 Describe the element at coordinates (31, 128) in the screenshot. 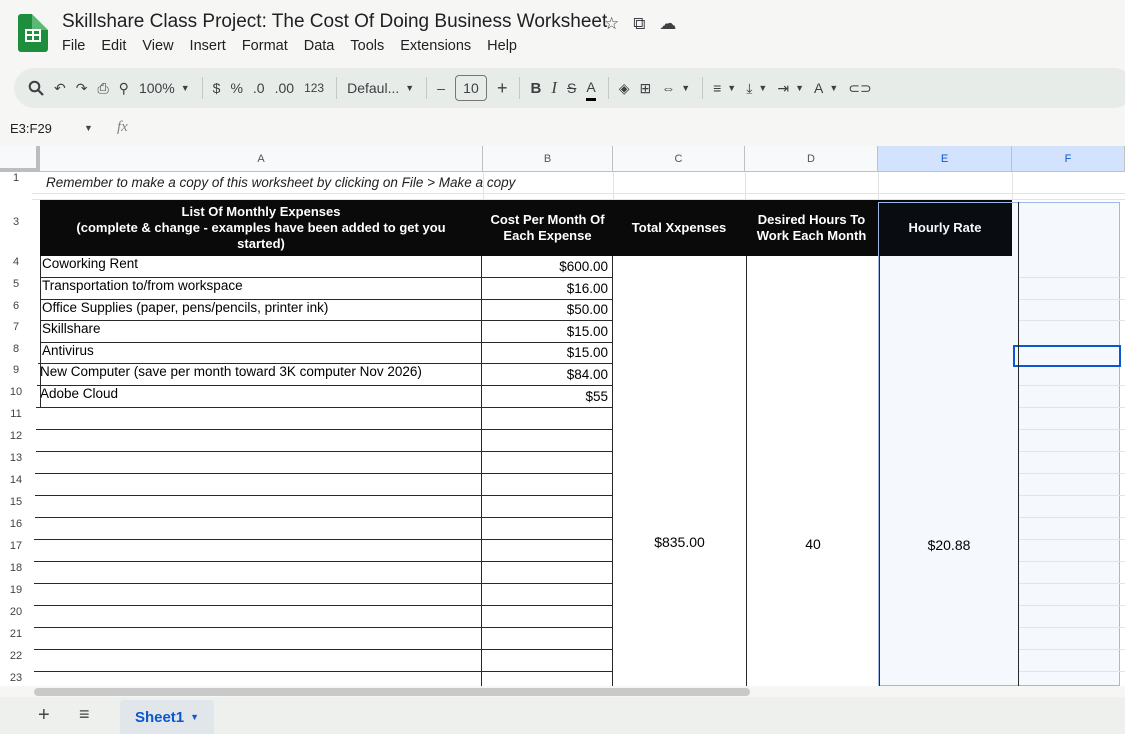

I see `name-box: E3:F29` at that location.